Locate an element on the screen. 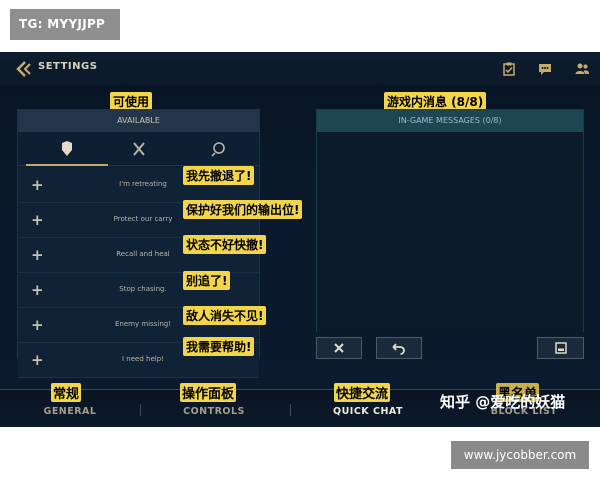  zhihu-watermark: 知乎 @爱吃的妖猫 is located at coordinates (503, 402).